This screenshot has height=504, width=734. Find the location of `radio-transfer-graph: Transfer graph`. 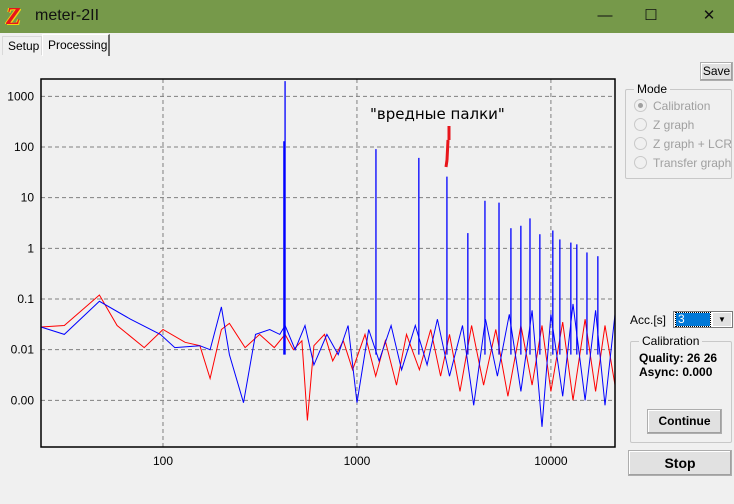

radio-transfer-graph: Transfer graph is located at coordinates (682, 163).